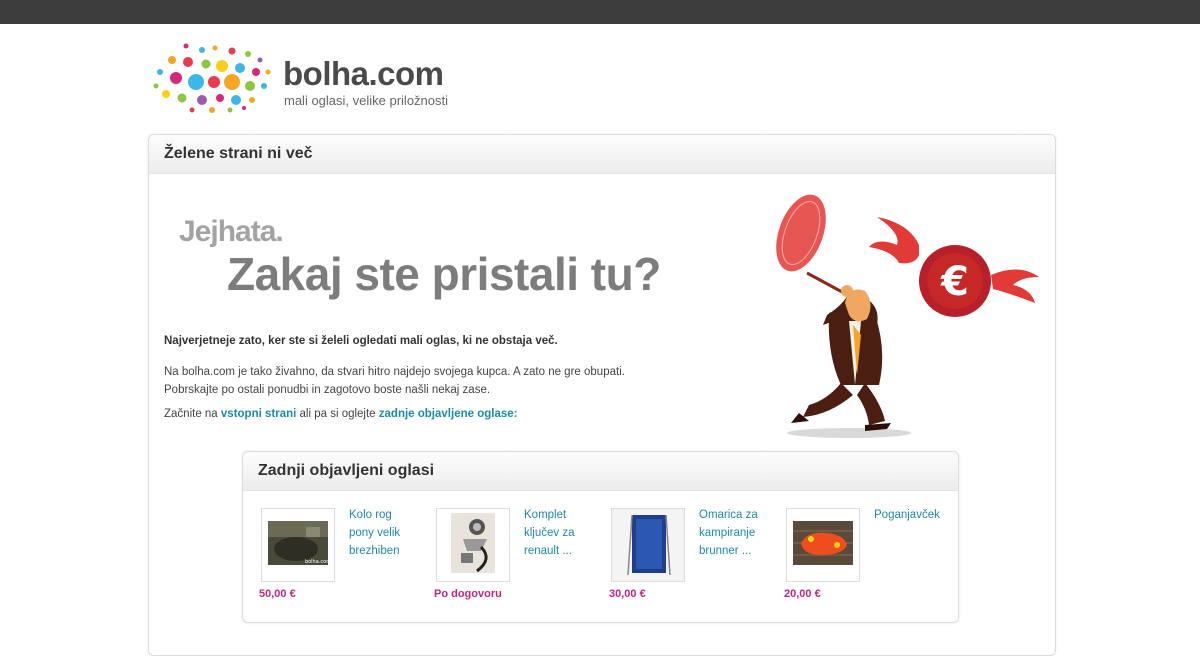 Image resolution: width=1200 pixels, height=656 pixels. I want to click on recent-ads-link: zadnje objavljene oglase:, so click(448, 414).